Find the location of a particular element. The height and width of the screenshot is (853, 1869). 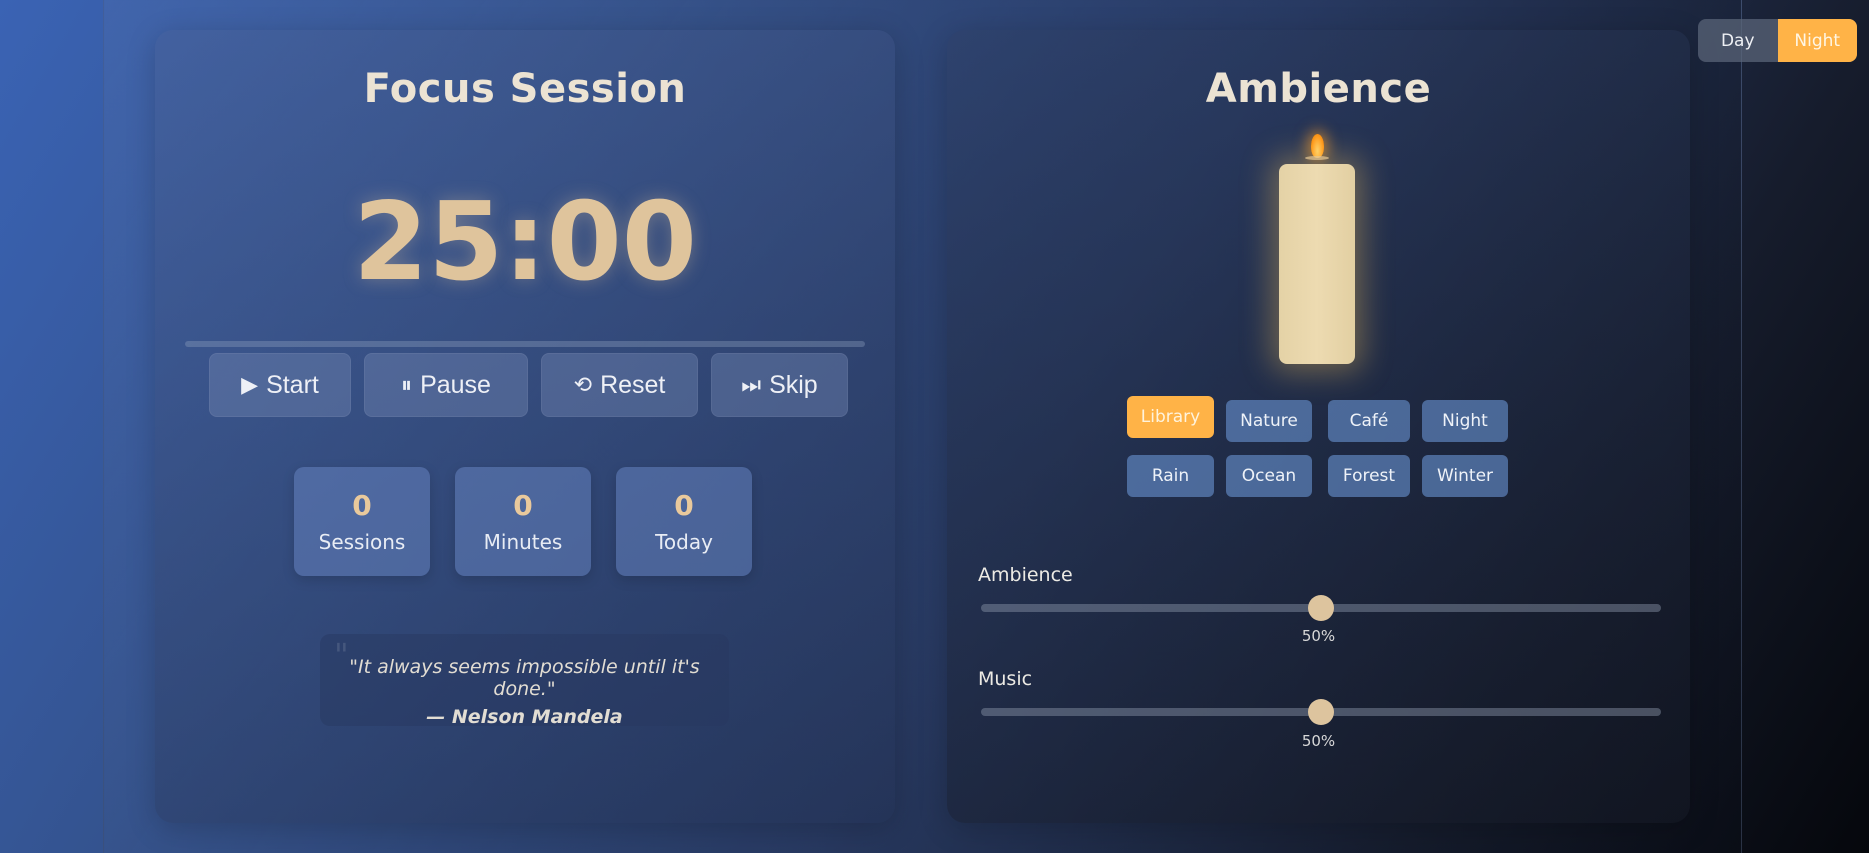

sound-rain-button: Rain is located at coordinates (1170, 476).